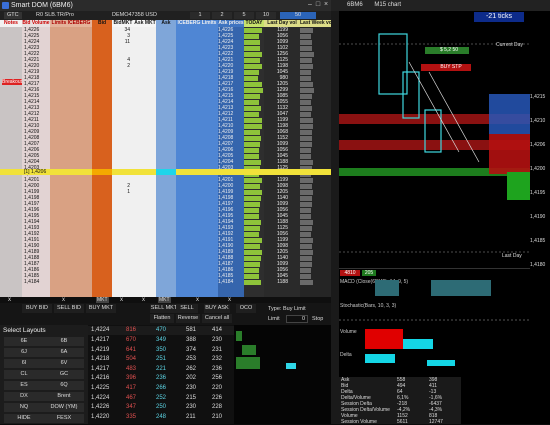  Describe the element at coordinates (71, 23) in the screenshot. I see `header-limits-iceberg: Limits ICEBERG` at that location.